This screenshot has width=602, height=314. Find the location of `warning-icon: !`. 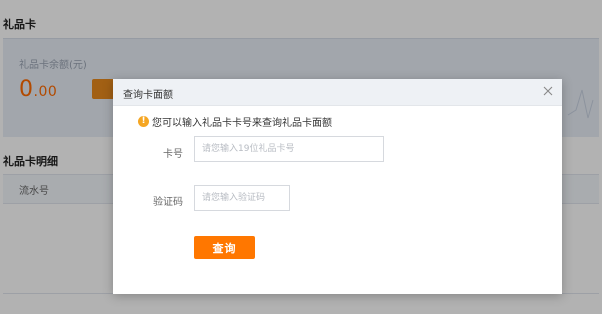

warning-icon: ! is located at coordinates (143, 121).